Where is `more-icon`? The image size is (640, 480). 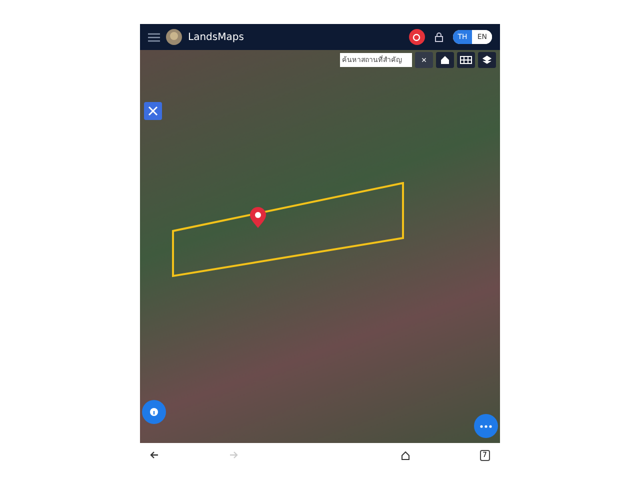
more-icon is located at coordinates (486, 426).